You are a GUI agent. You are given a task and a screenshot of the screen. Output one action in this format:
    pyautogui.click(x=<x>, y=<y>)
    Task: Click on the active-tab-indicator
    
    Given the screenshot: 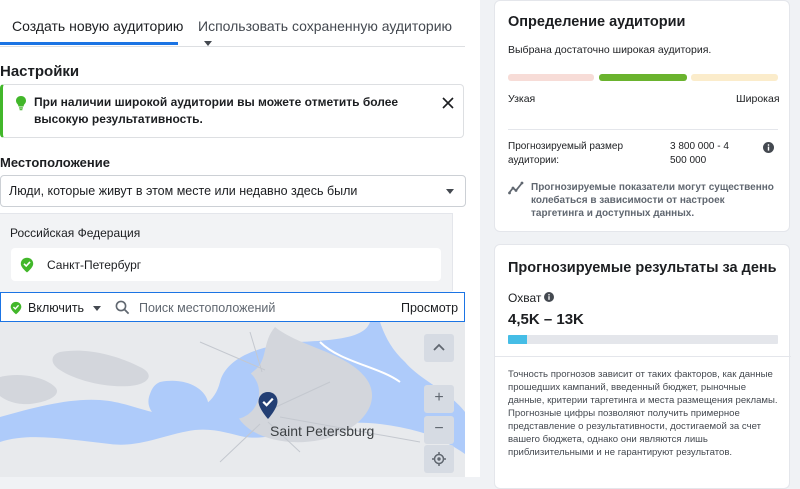 What is the action you would take?
    pyautogui.click(x=89, y=43)
    